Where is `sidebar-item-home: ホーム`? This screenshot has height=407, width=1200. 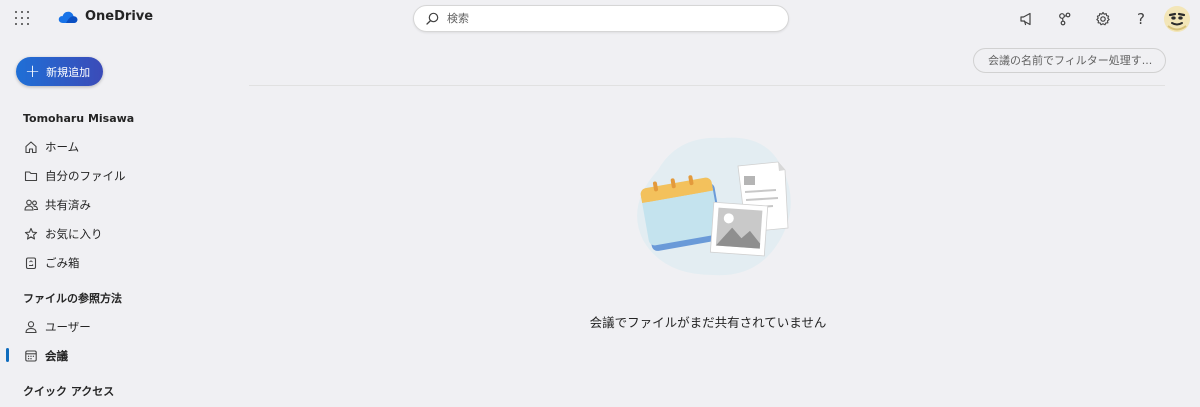
sidebar-item-home: ホーム is located at coordinates (128, 147).